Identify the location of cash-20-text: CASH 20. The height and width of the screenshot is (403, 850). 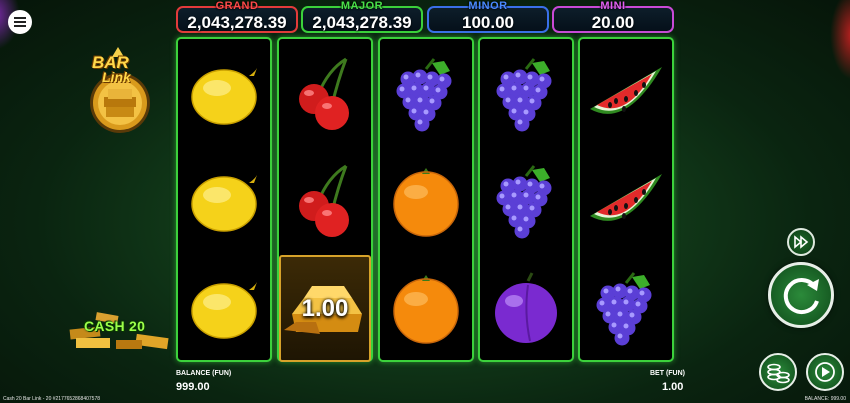
(115, 326).